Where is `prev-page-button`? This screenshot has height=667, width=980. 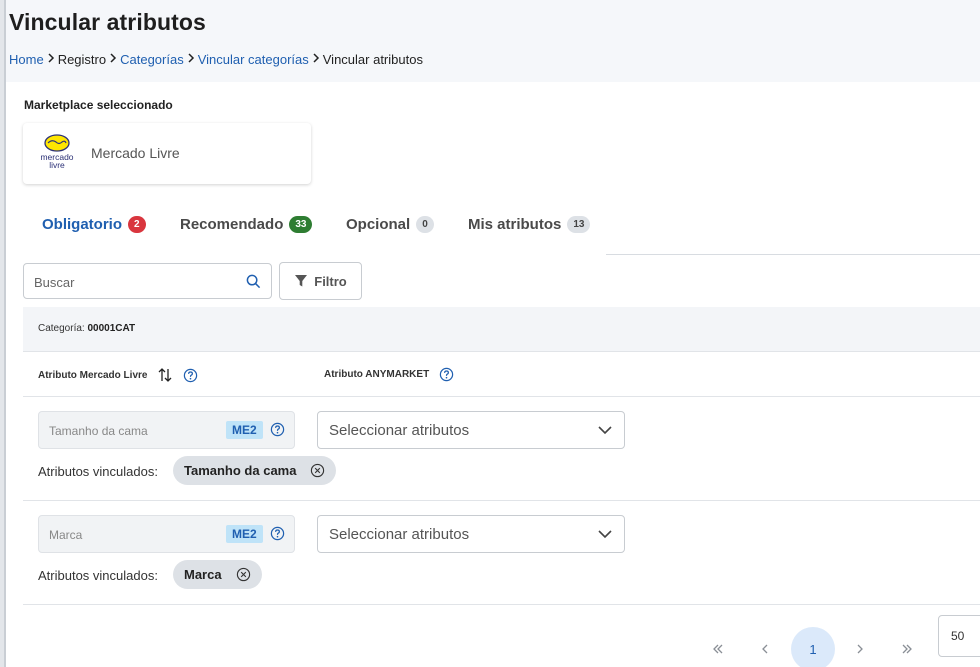
prev-page-button is located at coordinates (765, 647).